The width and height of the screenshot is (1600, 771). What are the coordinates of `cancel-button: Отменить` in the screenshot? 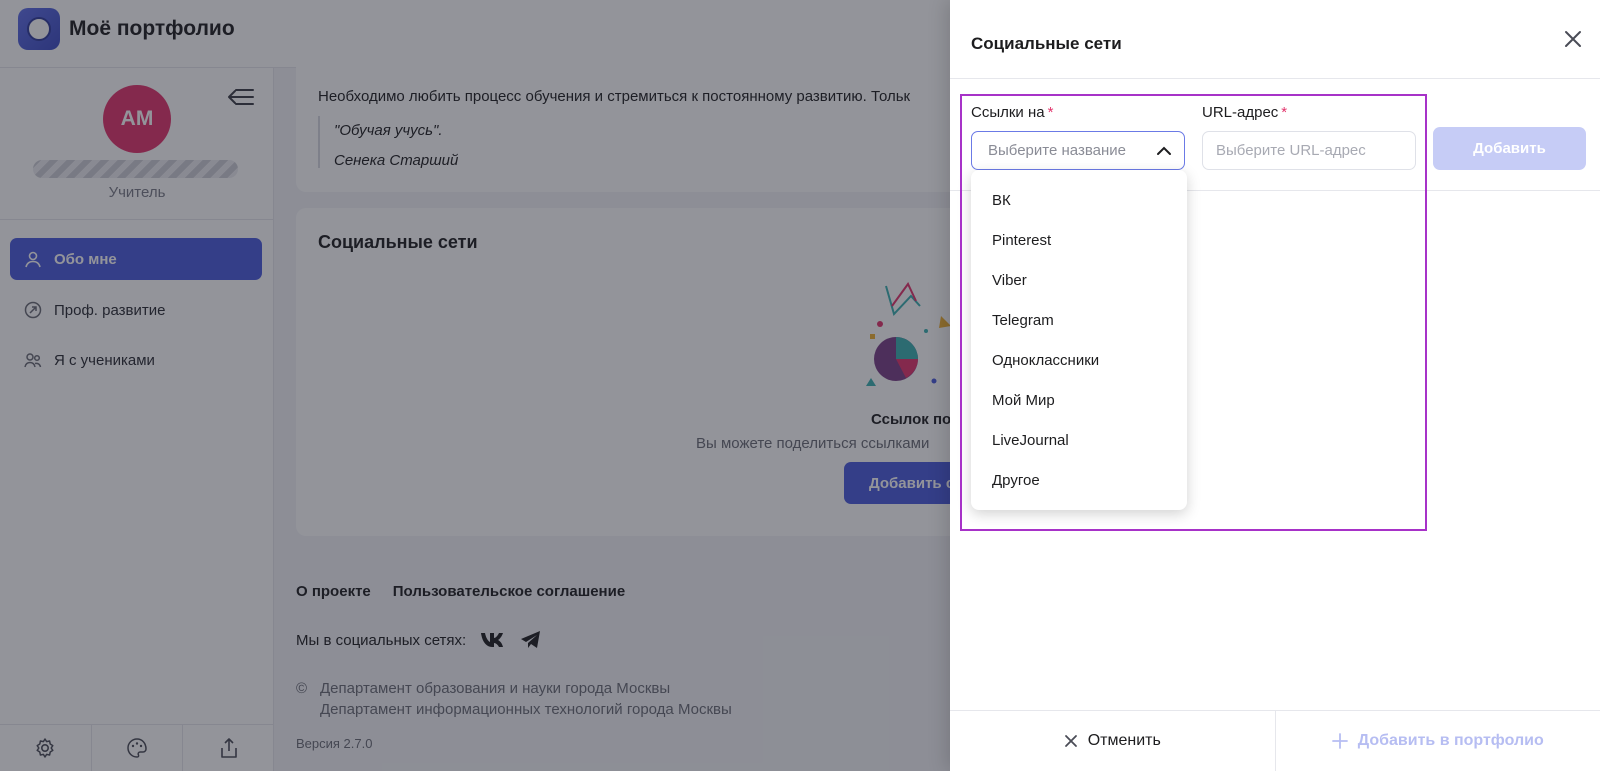 It's located at (1113, 741).